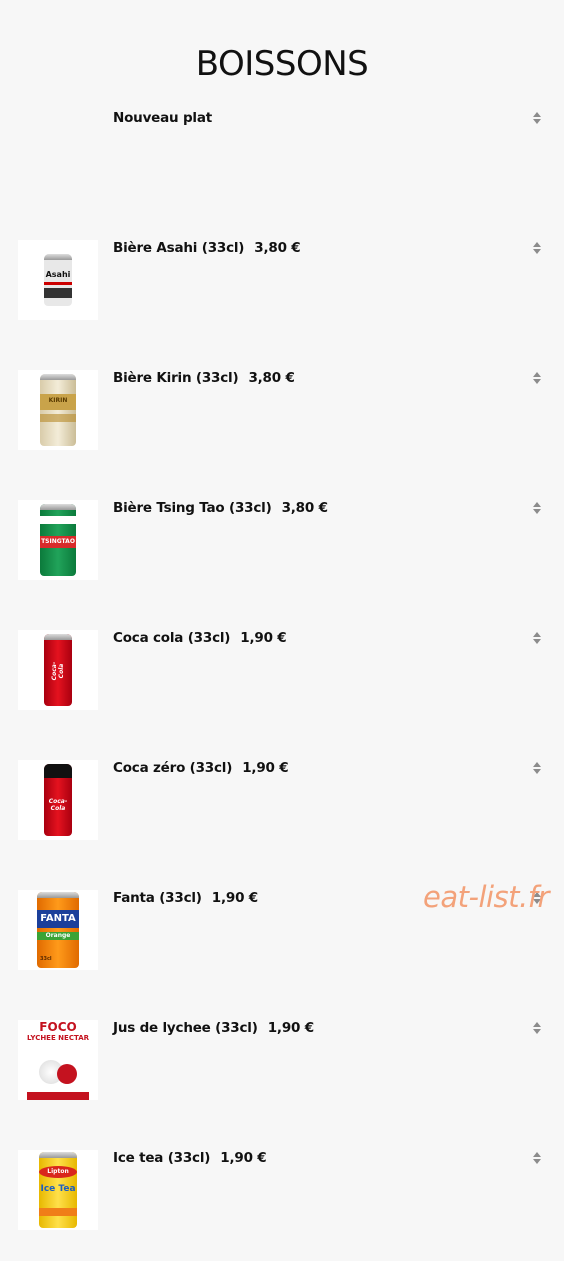 The width and height of the screenshot is (564, 1261). I want to click on item-name: Bière Asahi (33cl), so click(179, 248).